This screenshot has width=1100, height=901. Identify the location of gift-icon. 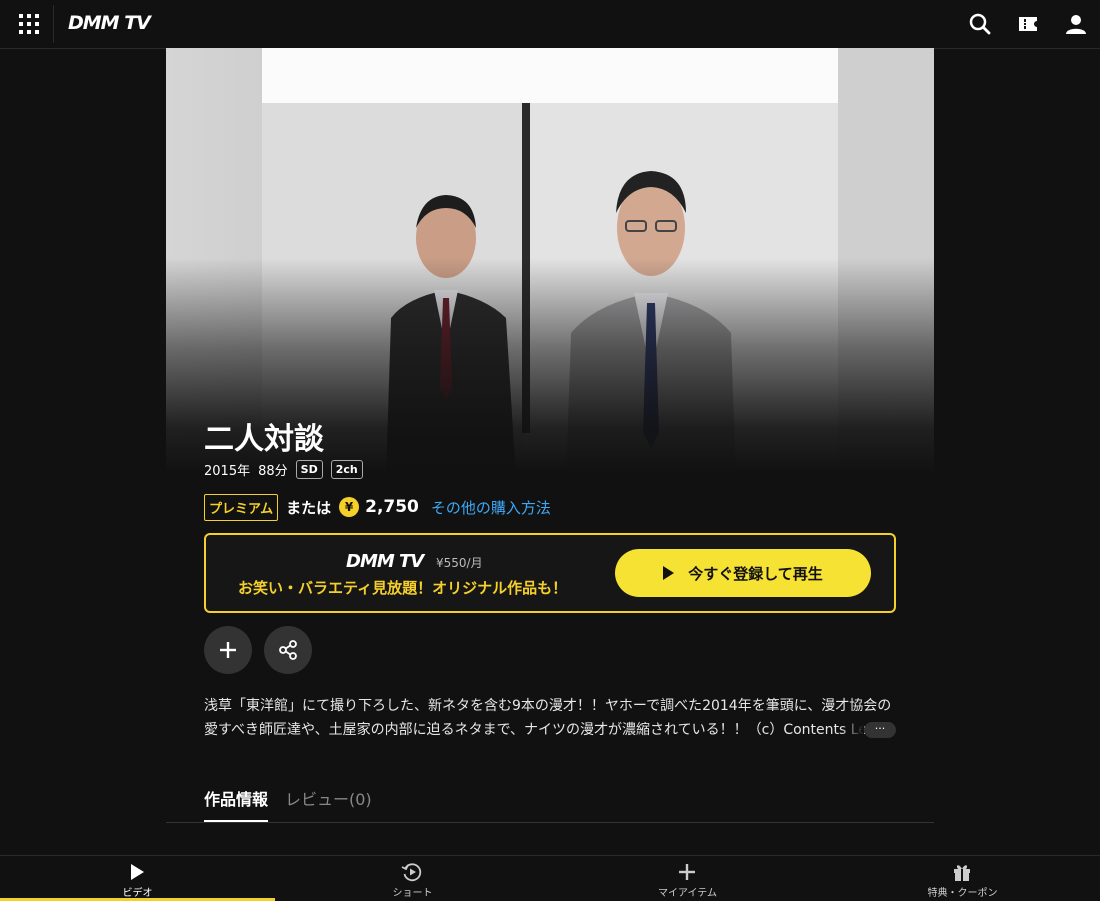
(962, 873).